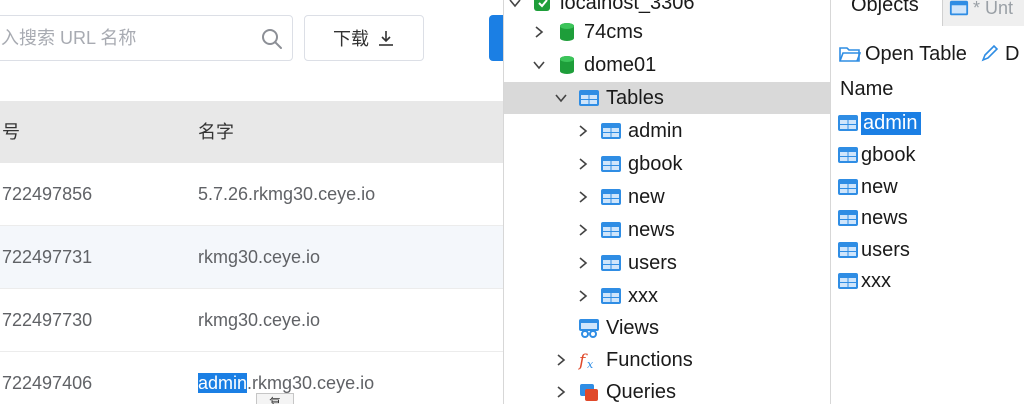 The width and height of the screenshot is (1024, 404). I want to click on tab-untitled: * Unt, so click(981, 13).